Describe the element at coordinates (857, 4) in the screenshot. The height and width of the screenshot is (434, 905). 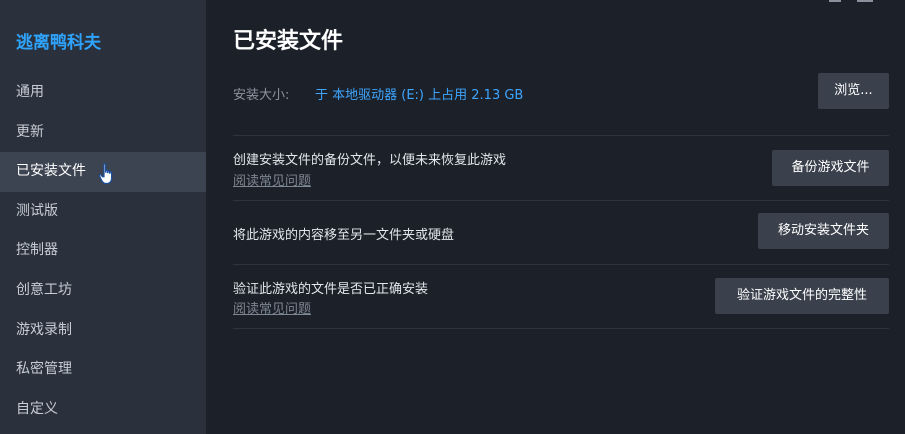
I see `window-controls: ✕` at that location.